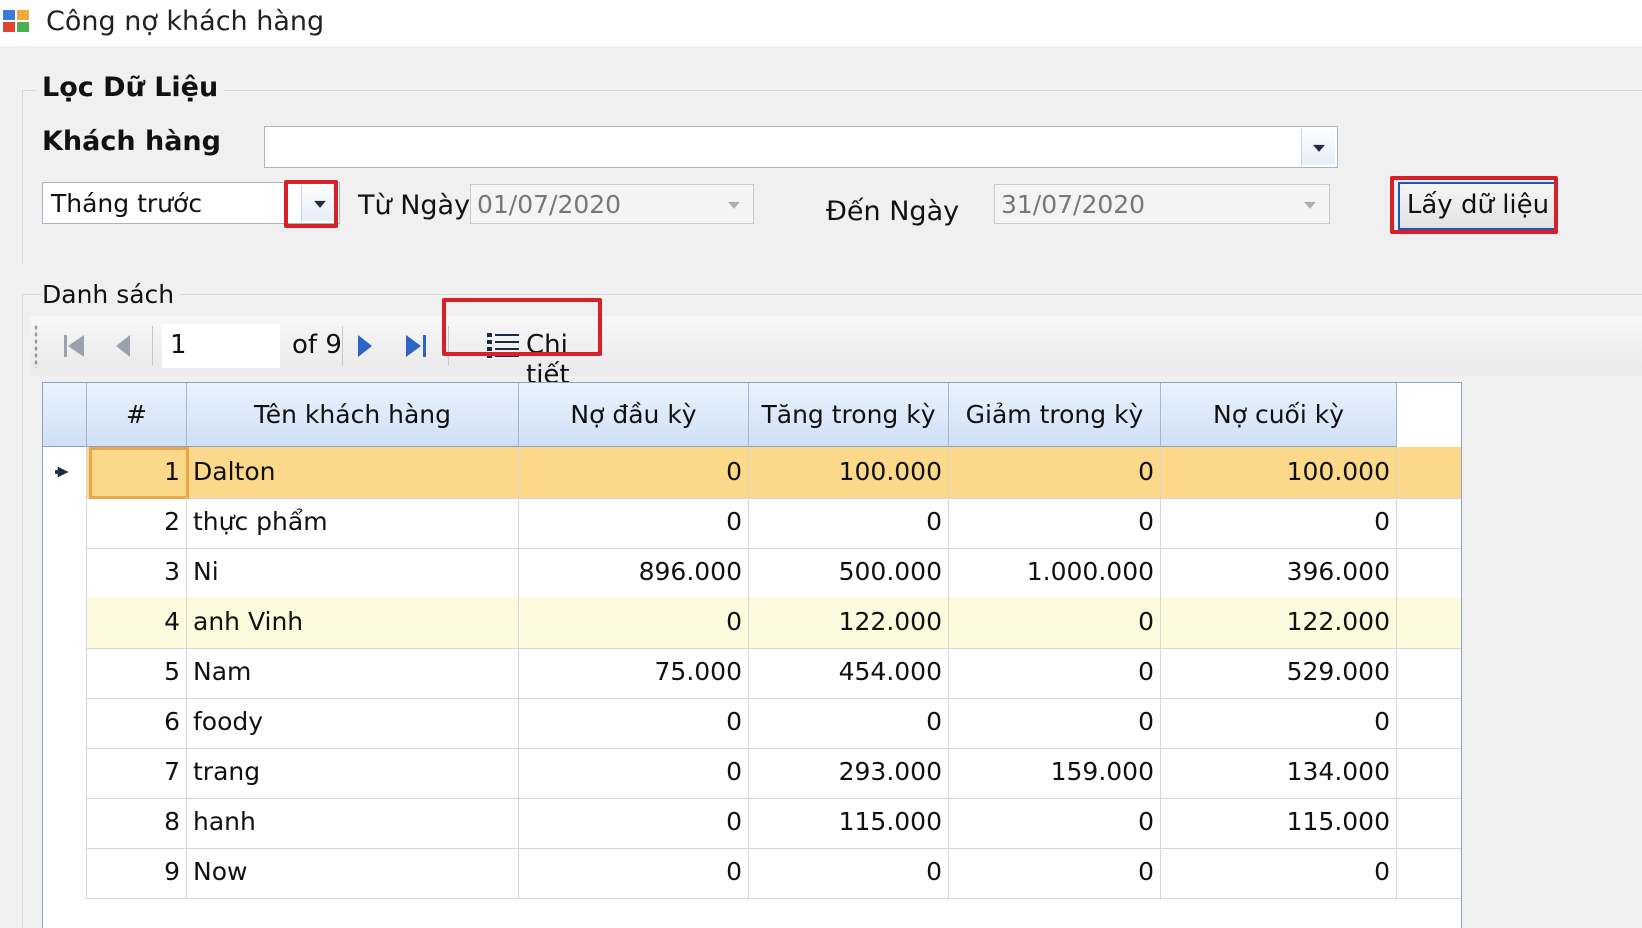  What do you see at coordinates (849, 623) in the screenshot?
I see `increase-cell: 122.000` at bounding box center [849, 623].